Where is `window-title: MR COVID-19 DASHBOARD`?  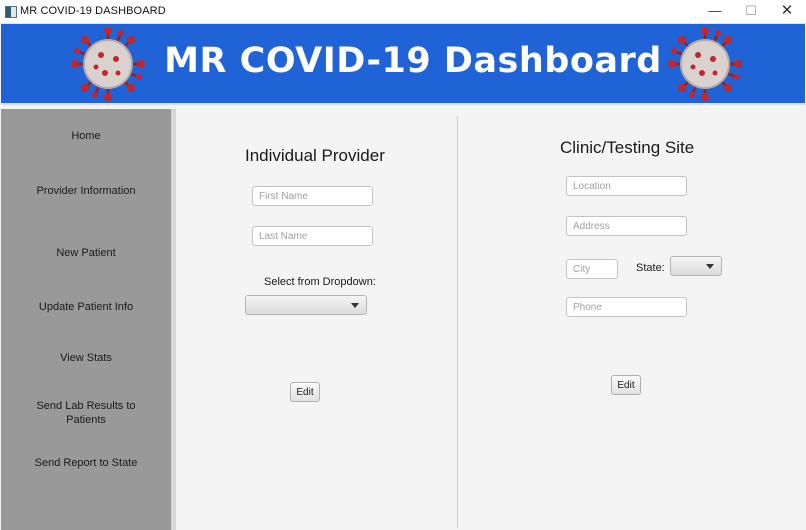
window-title: MR COVID-19 DASHBOARD is located at coordinates (93, 11).